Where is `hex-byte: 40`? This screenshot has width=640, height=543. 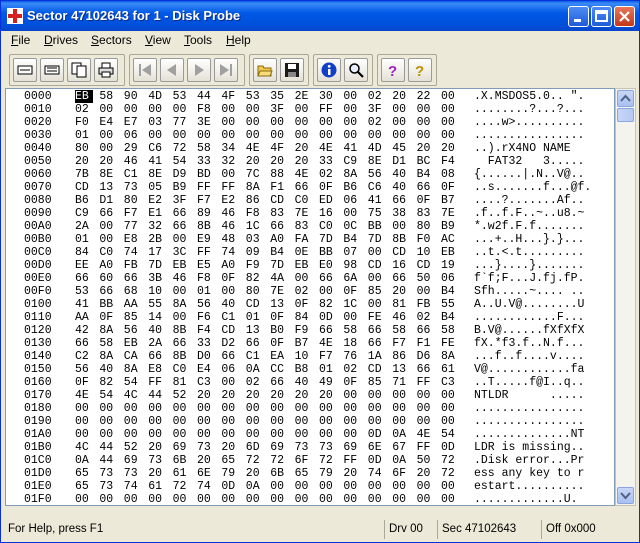 hex-byte: 40 is located at coordinates (401, 174).